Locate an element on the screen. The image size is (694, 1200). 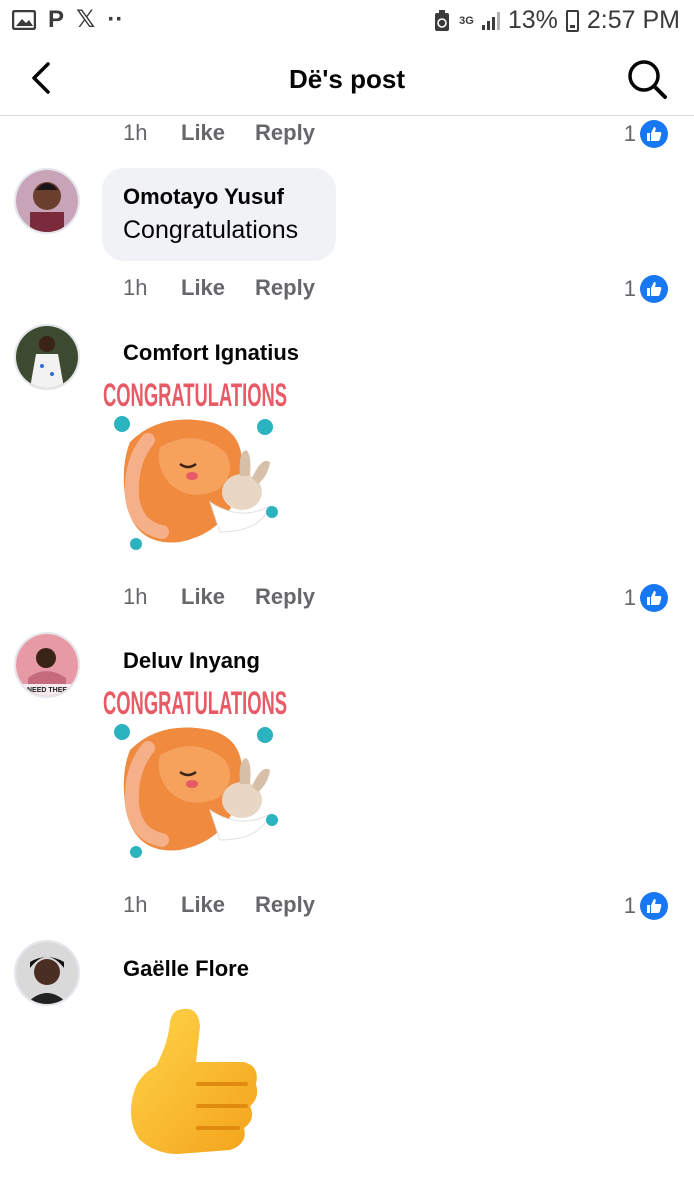
comment-bubble: Omotayo Yusuf Congratulations is located at coordinates (219, 214).